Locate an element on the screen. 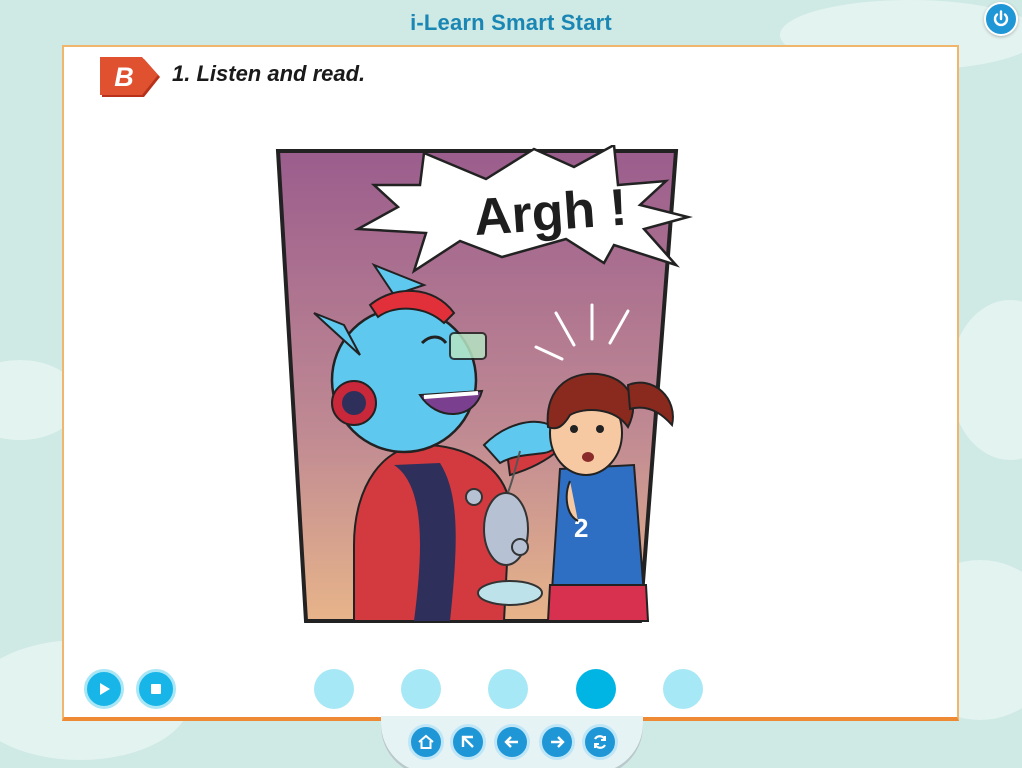 The height and width of the screenshot is (768, 1022). forward-button is located at coordinates (557, 742).